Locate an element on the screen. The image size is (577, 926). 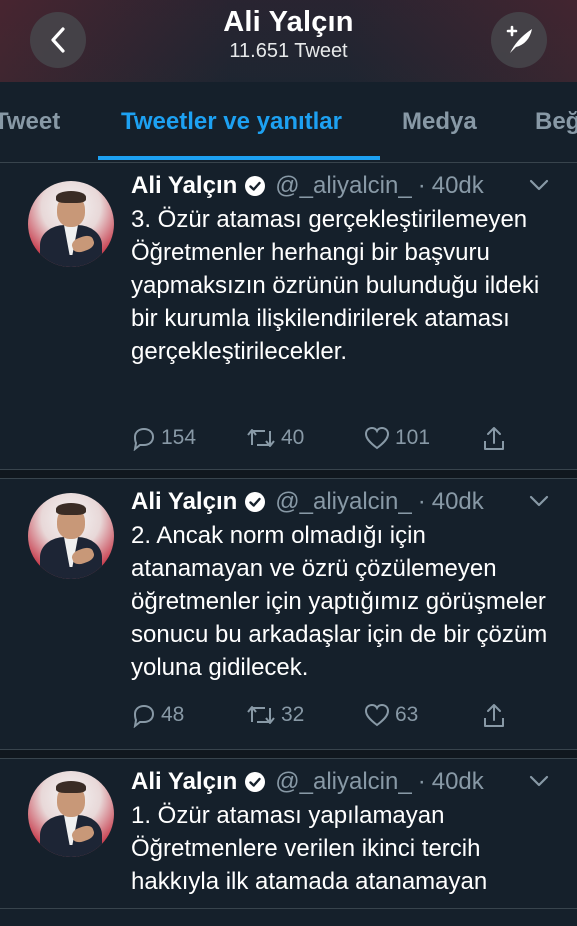
tab-media: Medya is located at coordinates (439, 122).